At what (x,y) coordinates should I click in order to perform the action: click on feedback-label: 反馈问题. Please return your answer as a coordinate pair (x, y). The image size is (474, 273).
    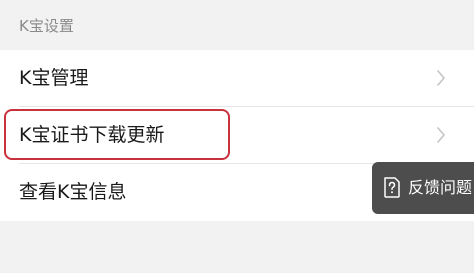
    Looking at the image, I should click on (440, 187).